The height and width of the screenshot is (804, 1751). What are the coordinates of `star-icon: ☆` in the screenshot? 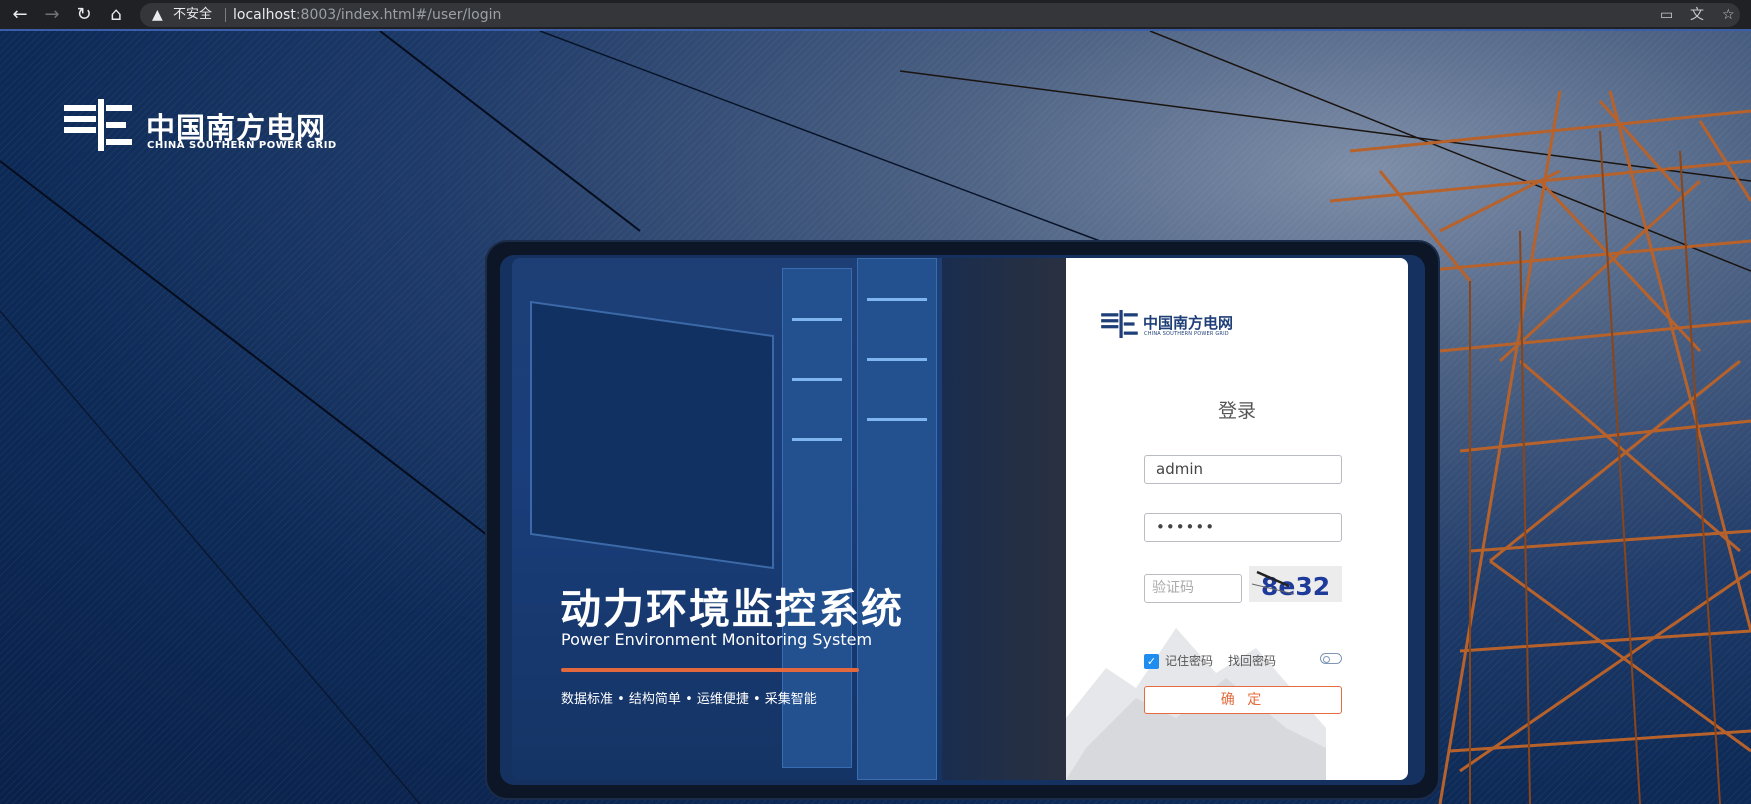 It's located at (1728, 15).